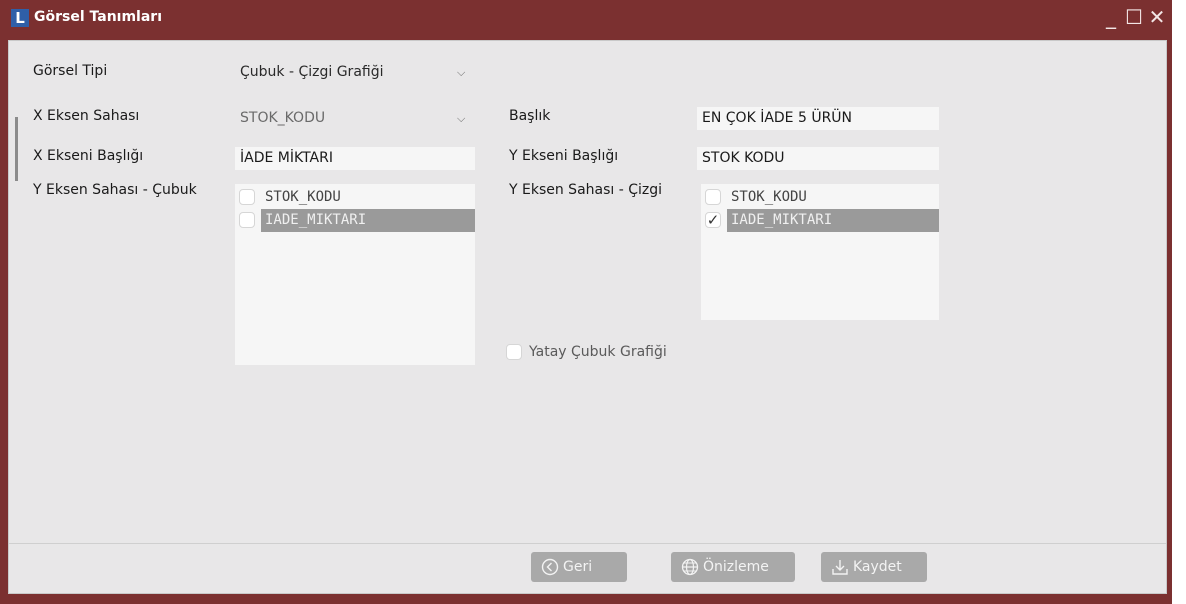  What do you see at coordinates (598, 352) in the screenshot?
I see `yatay-cubuk-label: Yatay Çubuk Grafiği` at bounding box center [598, 352].